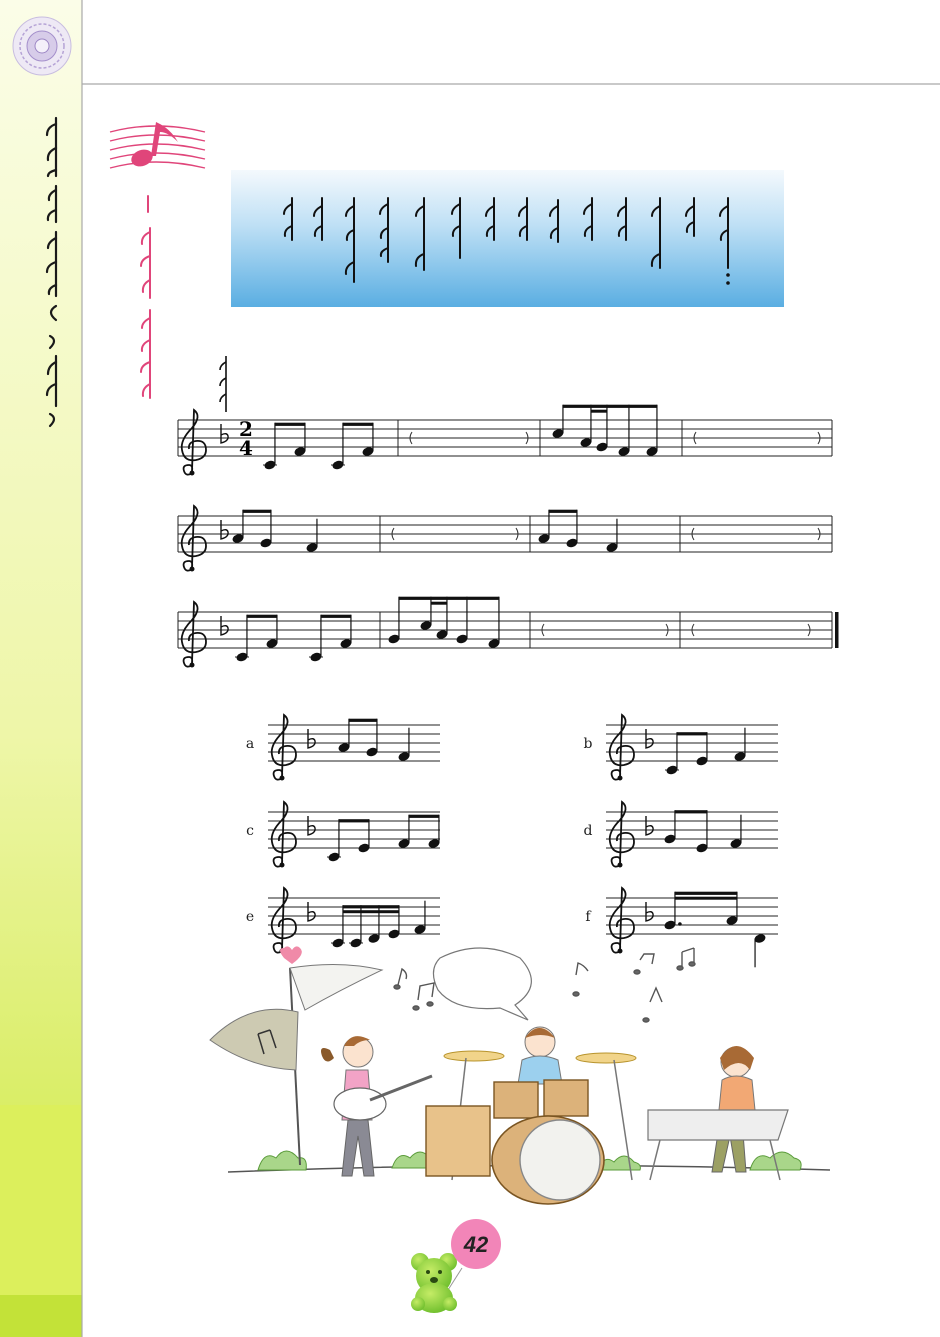  Describe the element at coordinates (42, 46) in the screenshot. I see `rosette-emblem-icon` at that location.